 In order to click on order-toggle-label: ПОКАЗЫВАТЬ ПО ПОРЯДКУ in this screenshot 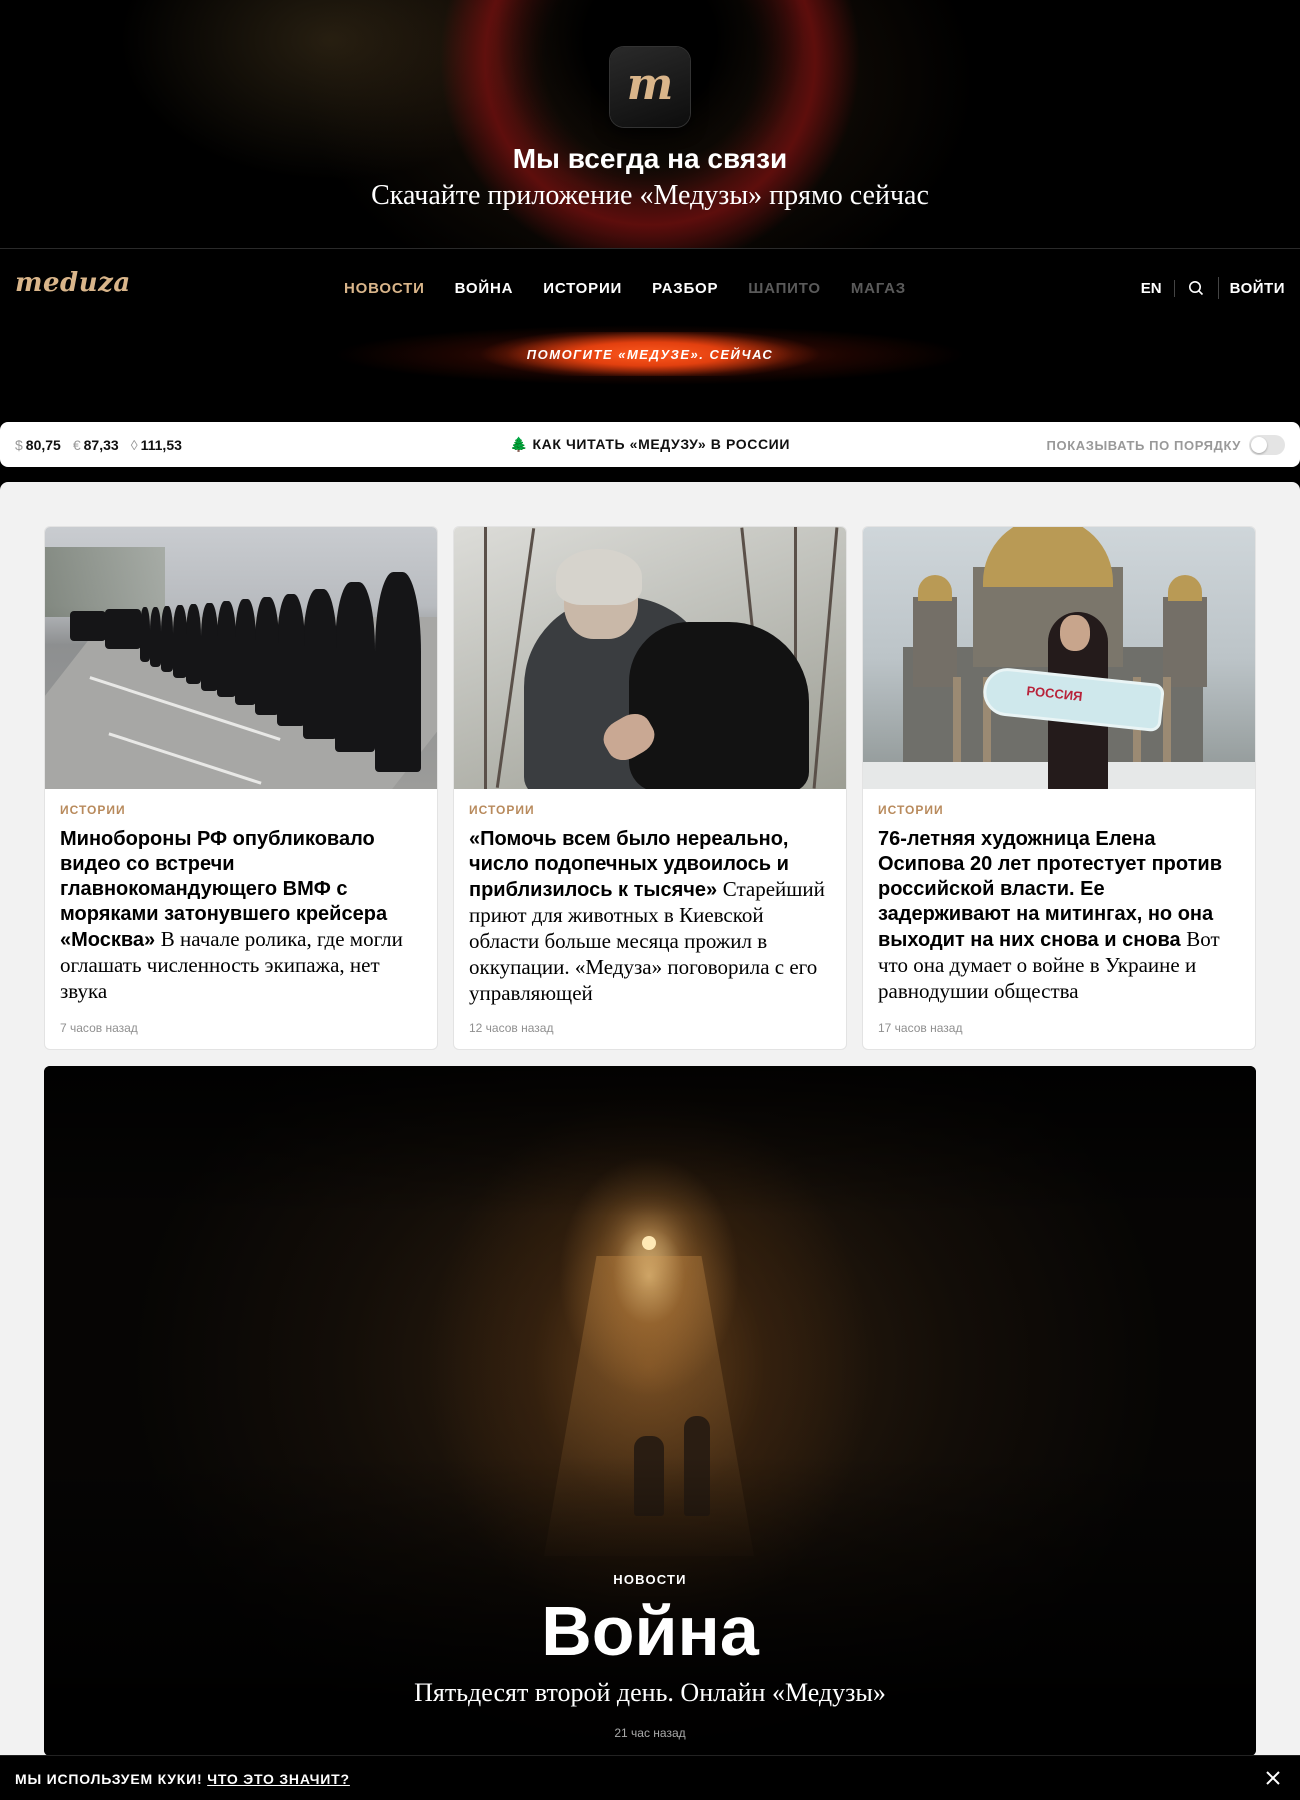, I will do `click(1143, 445)`.